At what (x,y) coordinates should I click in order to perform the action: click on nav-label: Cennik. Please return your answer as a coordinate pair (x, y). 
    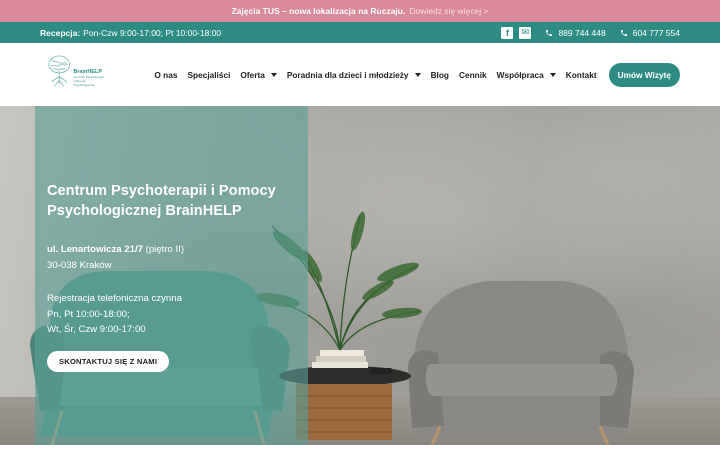
    Looking at the image, I should click on (473, 74).